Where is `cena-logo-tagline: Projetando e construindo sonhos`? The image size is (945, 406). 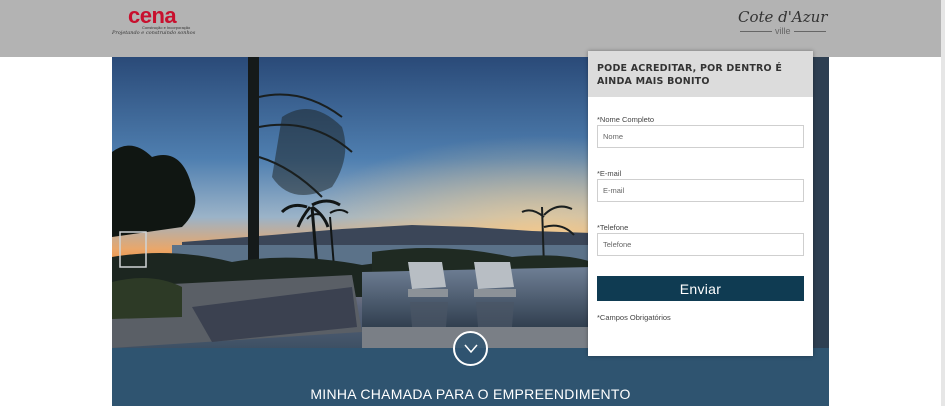 cena-logo-tagline: Projetando e construindo sonhos is located at coordinates (154, 33).